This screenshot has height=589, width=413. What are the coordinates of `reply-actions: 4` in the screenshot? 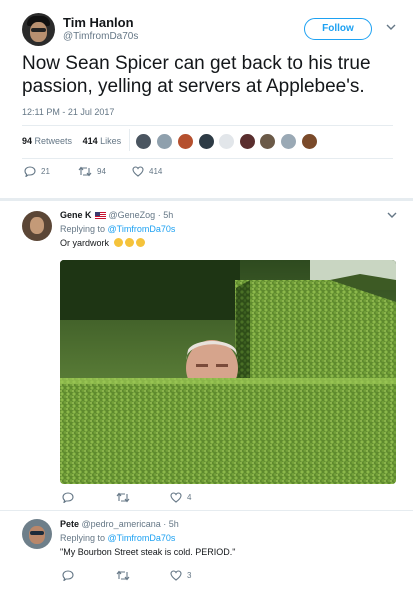 It's located at (212, 499).